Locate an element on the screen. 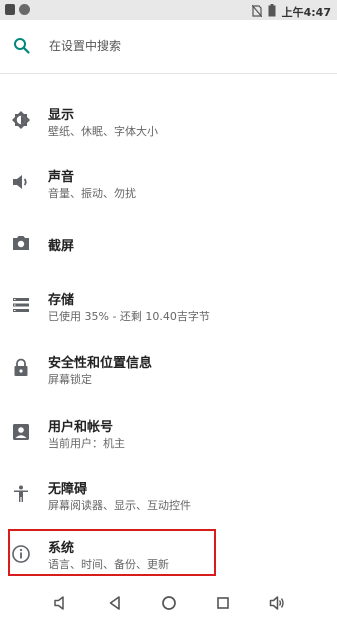 Image resolution: width=337 pixels, height=619 pixels. settings-item-subtitle: 壁纸、休眠、字体大小 is located at coordinates (103, 131).